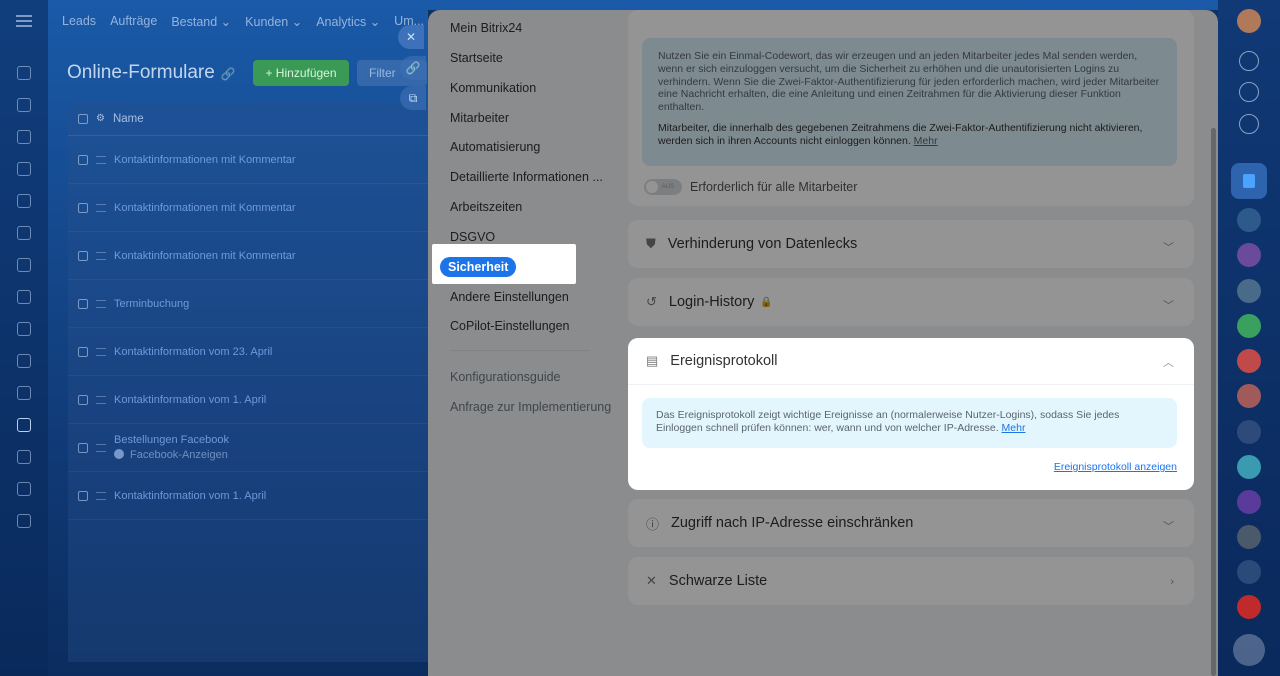 The width and height of the screenshot is (1280, 676). Describe the element at coordinates (301, 73) in the screenshot. I see `add-button: + Hinzufügen` at that location.